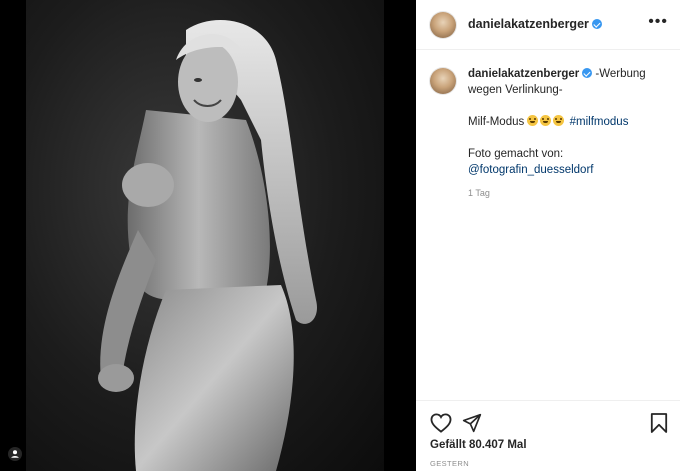 This screenshot has height=471, width=680. Describe the element at coordinates (569, 170) in the screenshot. I see `mention-link: @fotografin_duesseldorf` at that location.